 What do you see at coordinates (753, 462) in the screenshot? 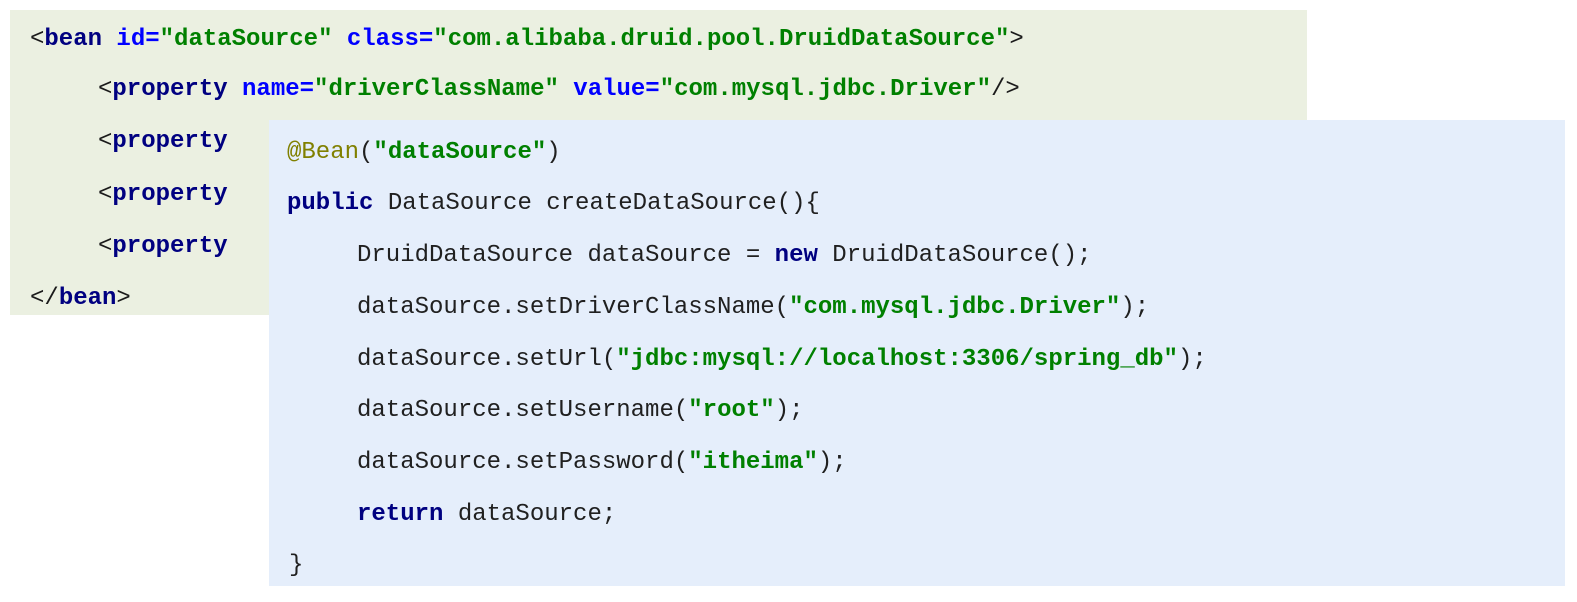
I see `password-string: "itheima"` at bounding box center [753, 462].